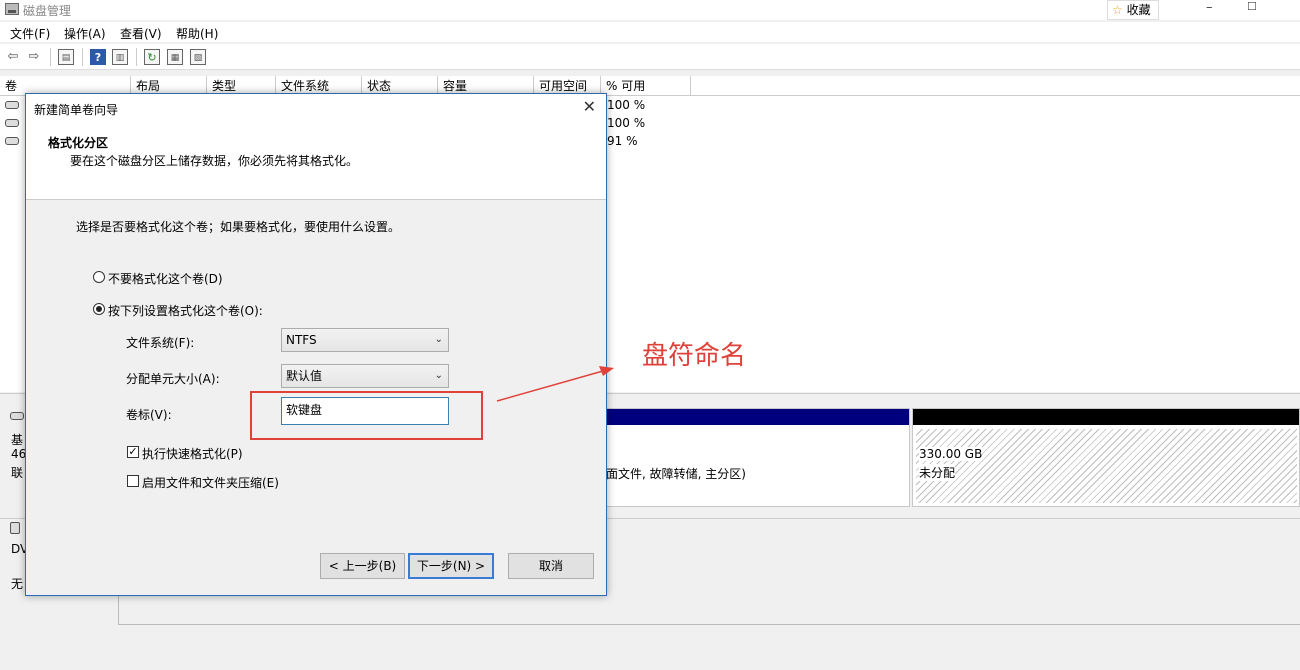 The image size is (1300, 670). I want to click on next-button: 下一步(N) >, so click(451, 566).